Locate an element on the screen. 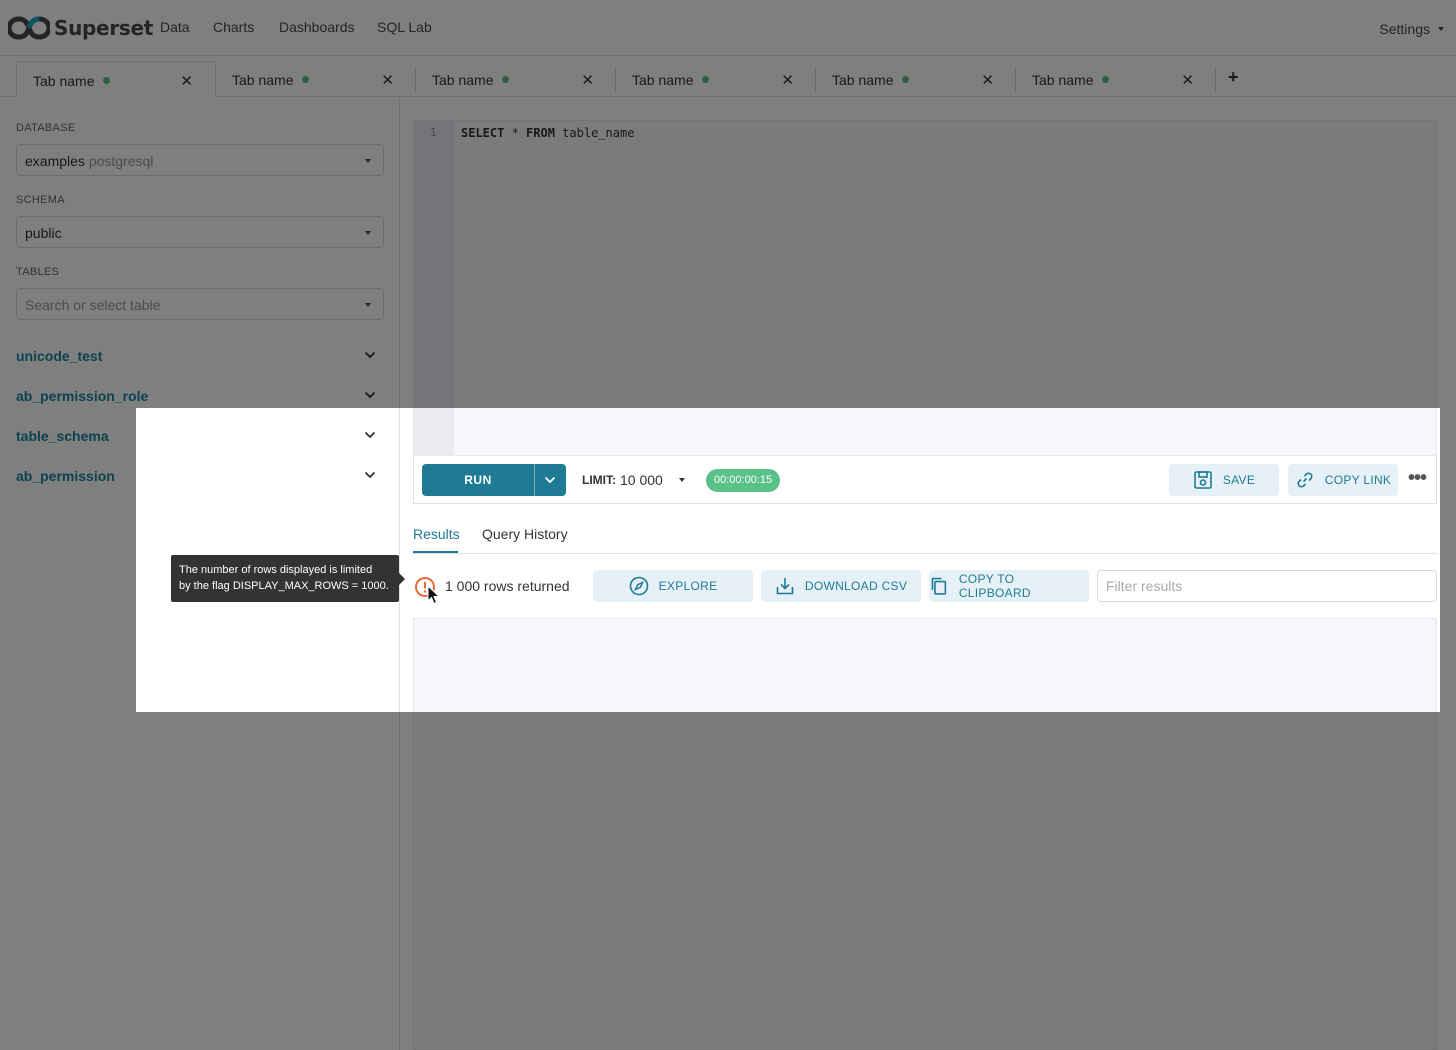  nav-sql-lab: SQL Lab is located at coordinates (404, 27).